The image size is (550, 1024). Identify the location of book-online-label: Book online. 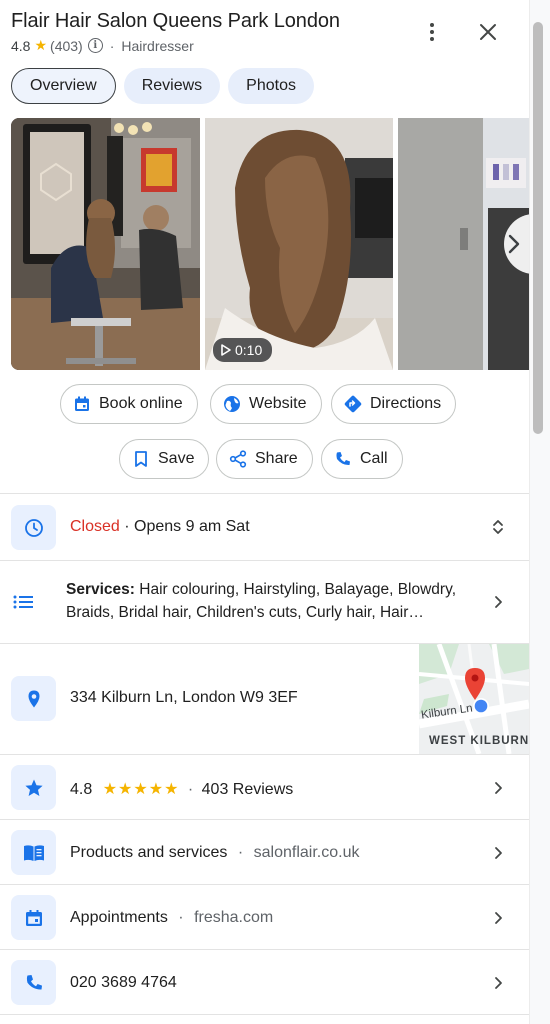
(141, 403).